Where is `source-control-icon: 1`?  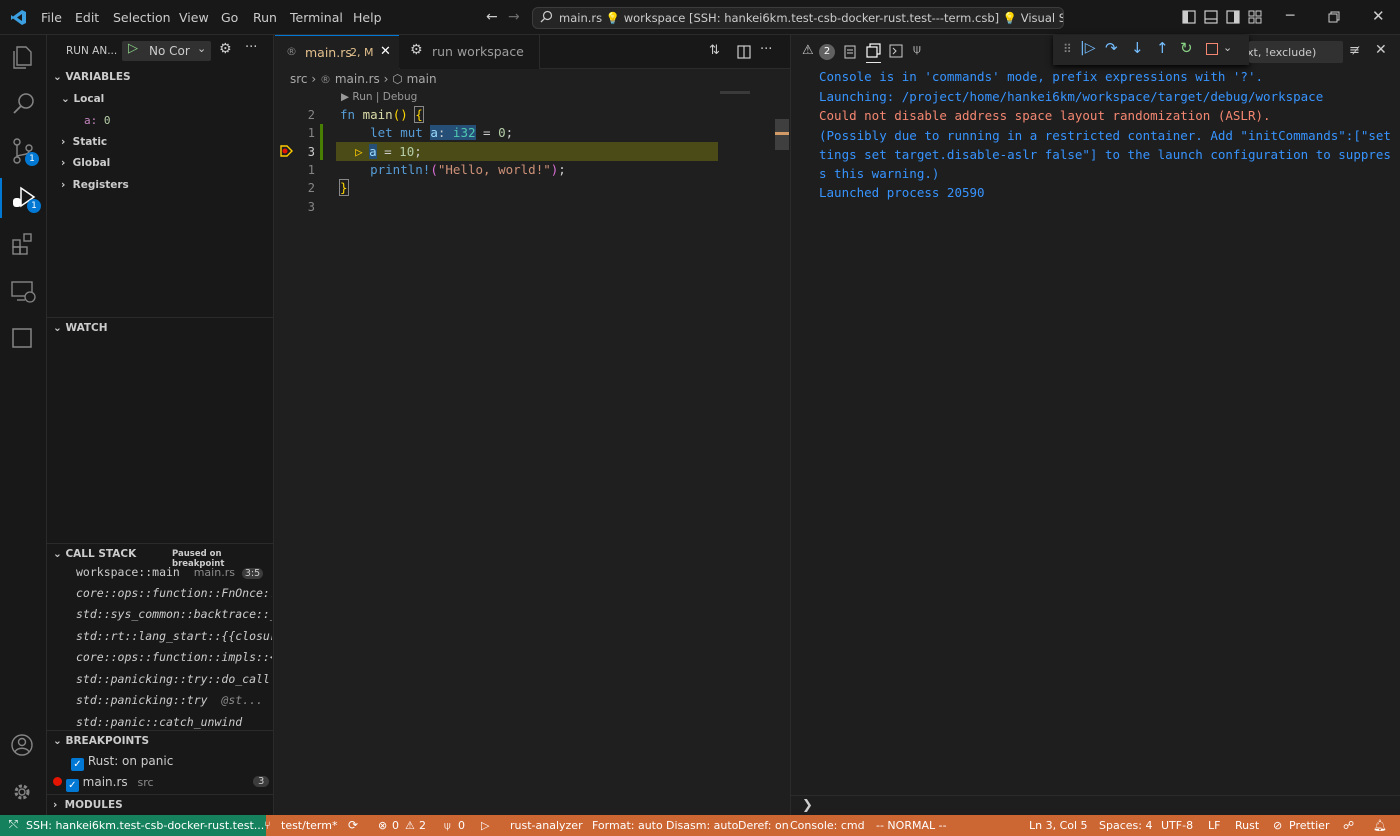
source-control-icon: 1 is located at coordinates (23, 151).